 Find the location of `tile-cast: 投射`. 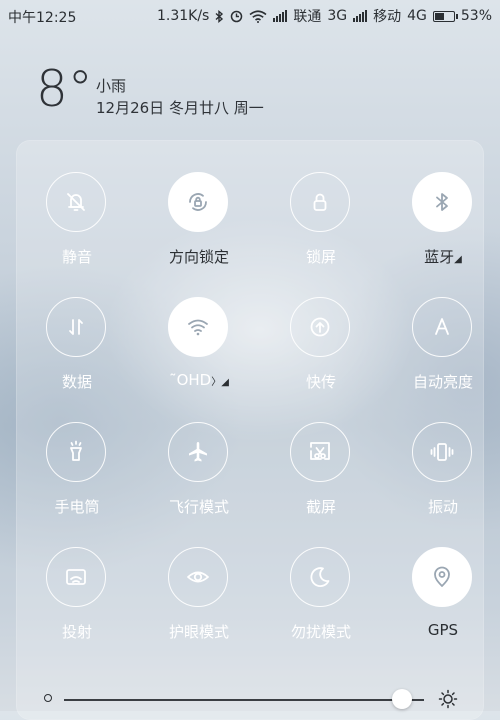

tile-cast: 投射 is located at coordinates (77, 602).